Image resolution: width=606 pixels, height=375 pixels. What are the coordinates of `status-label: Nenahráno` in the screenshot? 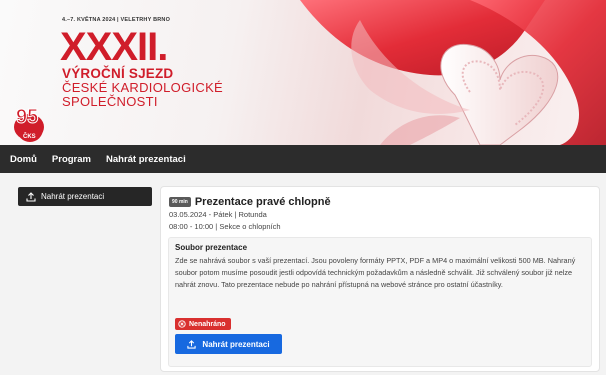 It's located at (207, 324).